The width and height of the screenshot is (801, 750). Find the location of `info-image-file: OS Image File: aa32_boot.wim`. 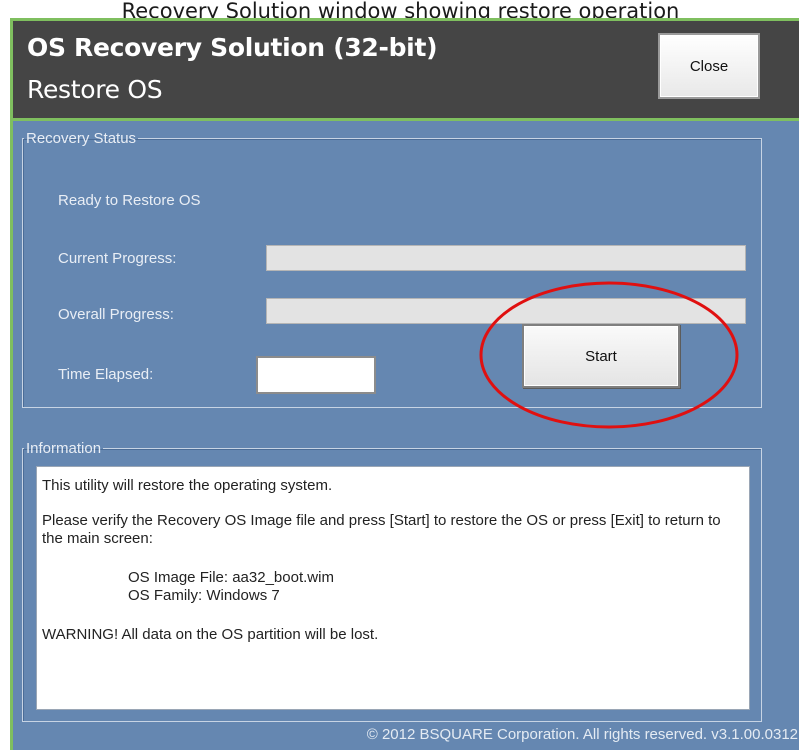

info-image-file: OS Image File: aa32_boot.wim is located at coordinates (231, 577).